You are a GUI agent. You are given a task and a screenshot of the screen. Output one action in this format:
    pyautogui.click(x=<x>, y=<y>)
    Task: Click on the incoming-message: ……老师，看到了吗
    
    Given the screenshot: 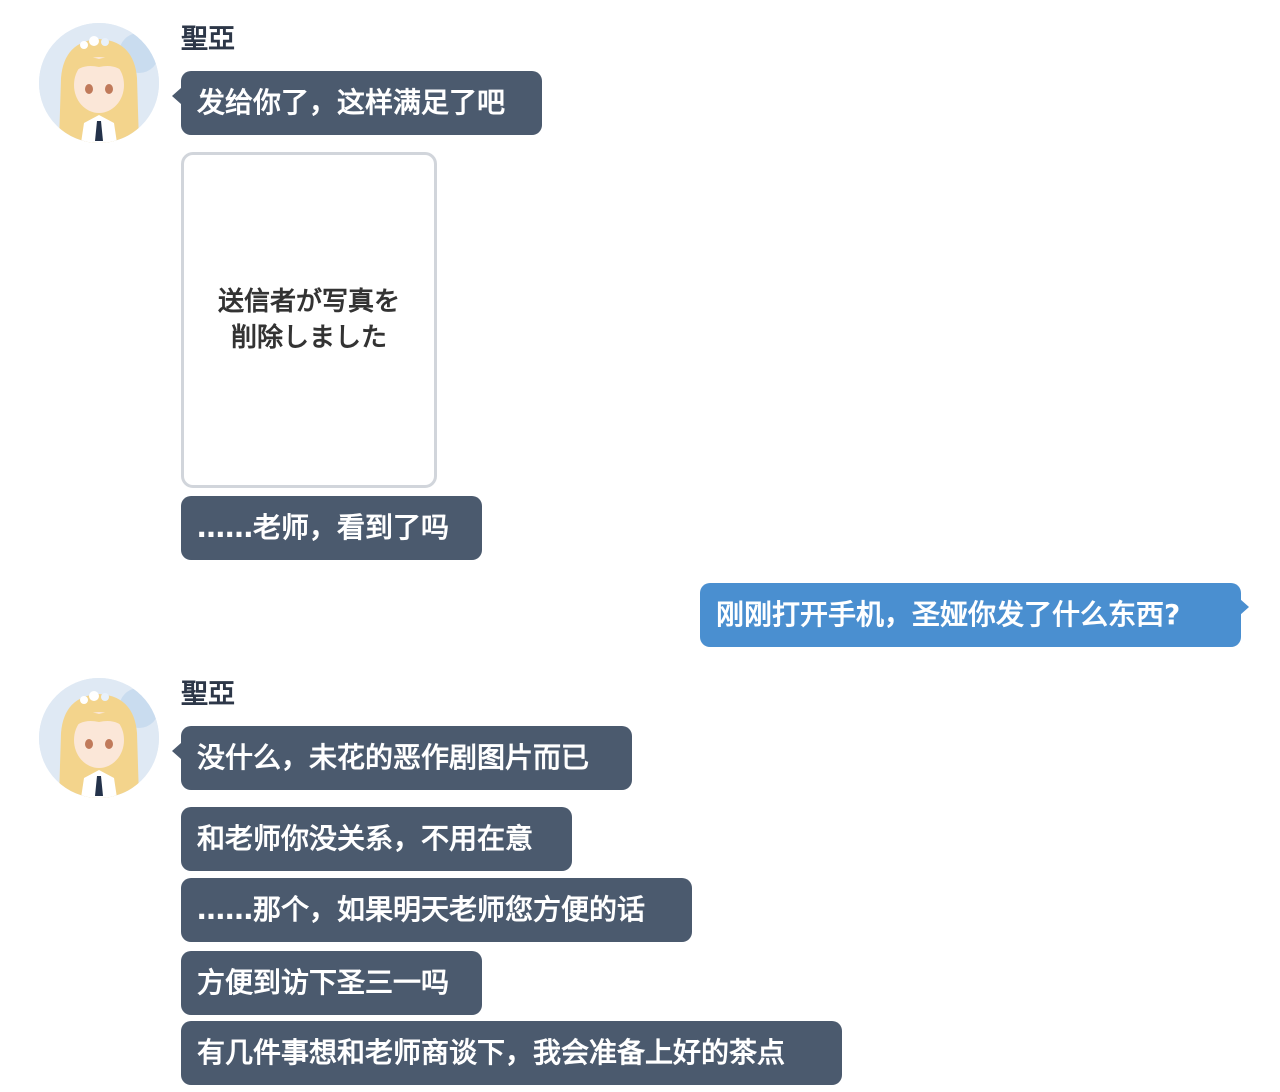 What is the action you would take?
    pyautogui.click(x=331, y=528)
    